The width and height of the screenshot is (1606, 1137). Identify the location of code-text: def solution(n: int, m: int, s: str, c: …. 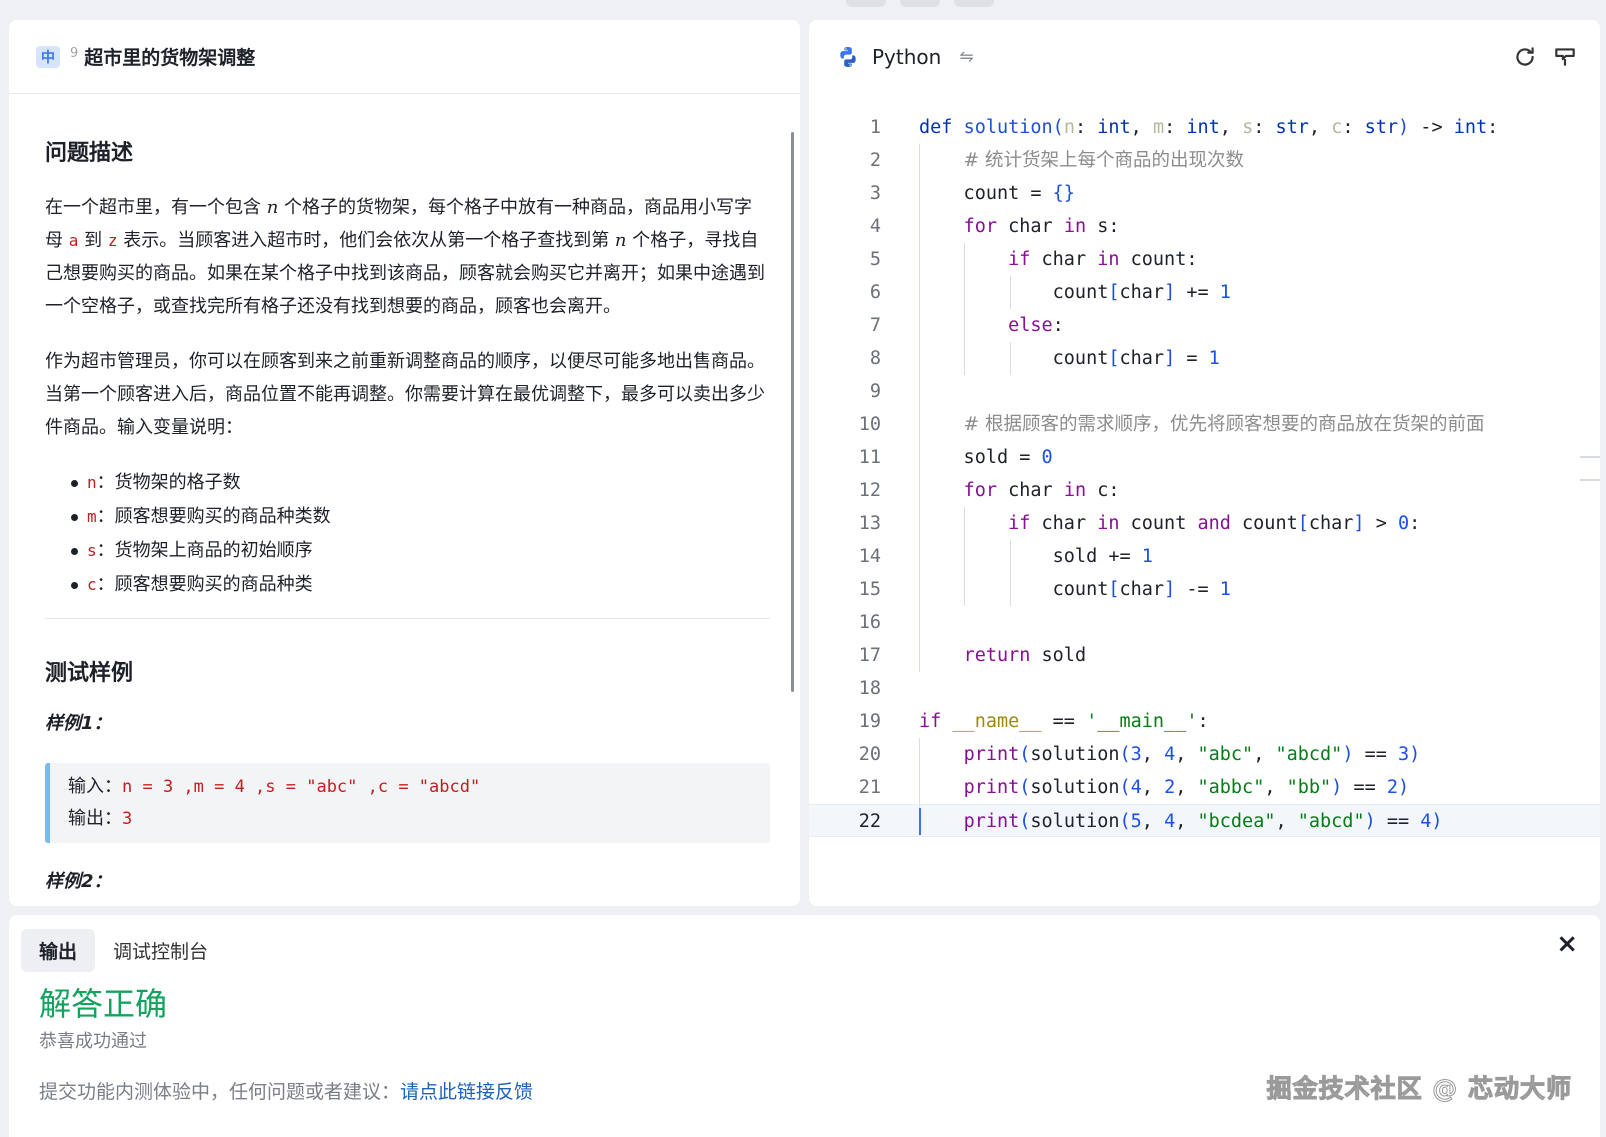
(1209, 127).